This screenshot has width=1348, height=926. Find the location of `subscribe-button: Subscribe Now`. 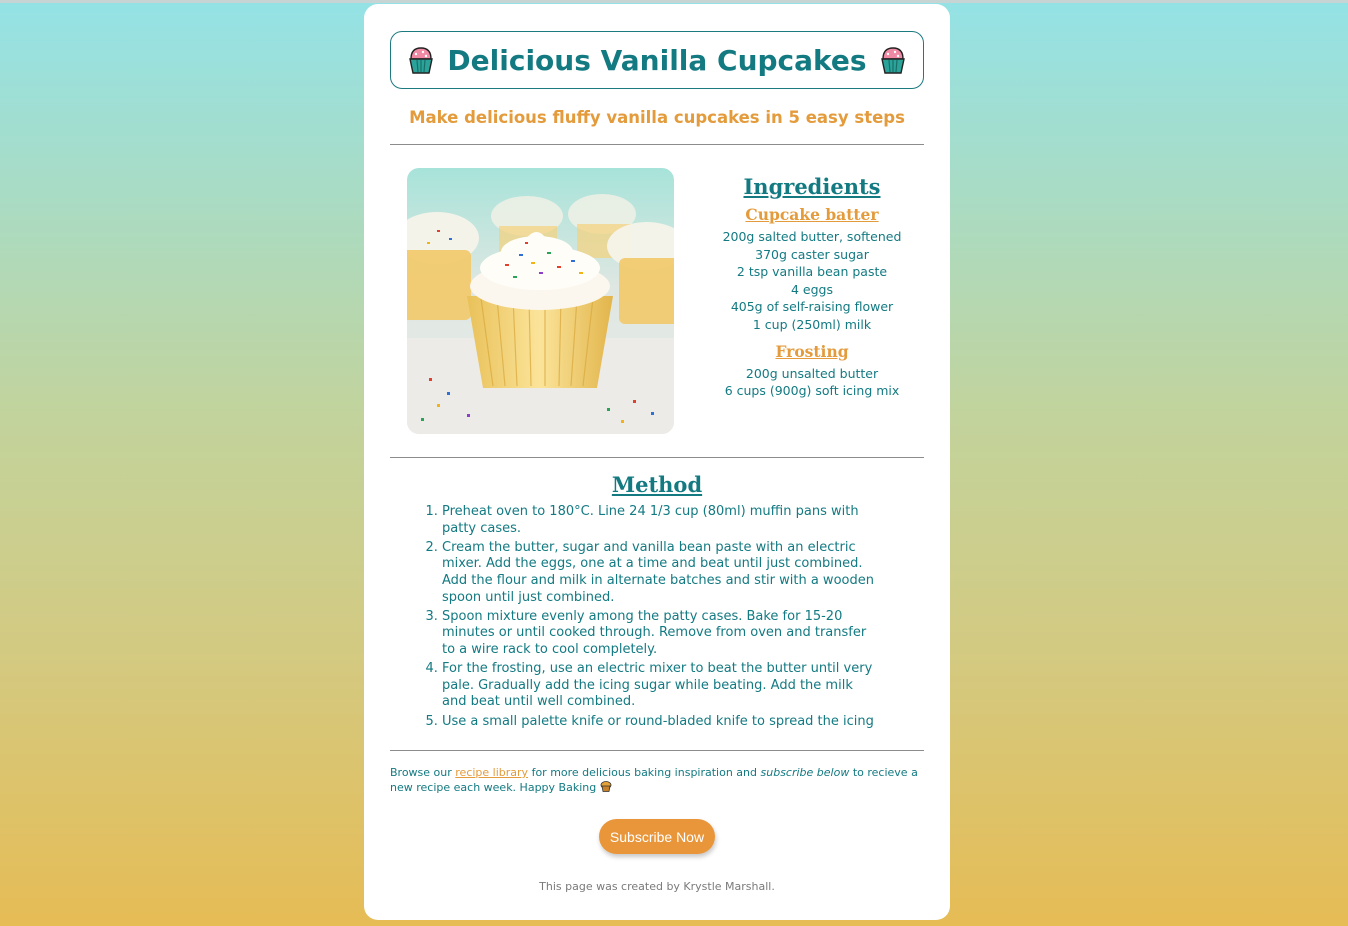

subscribe-button: Subscribe Now is located at coordinates (657, 836).